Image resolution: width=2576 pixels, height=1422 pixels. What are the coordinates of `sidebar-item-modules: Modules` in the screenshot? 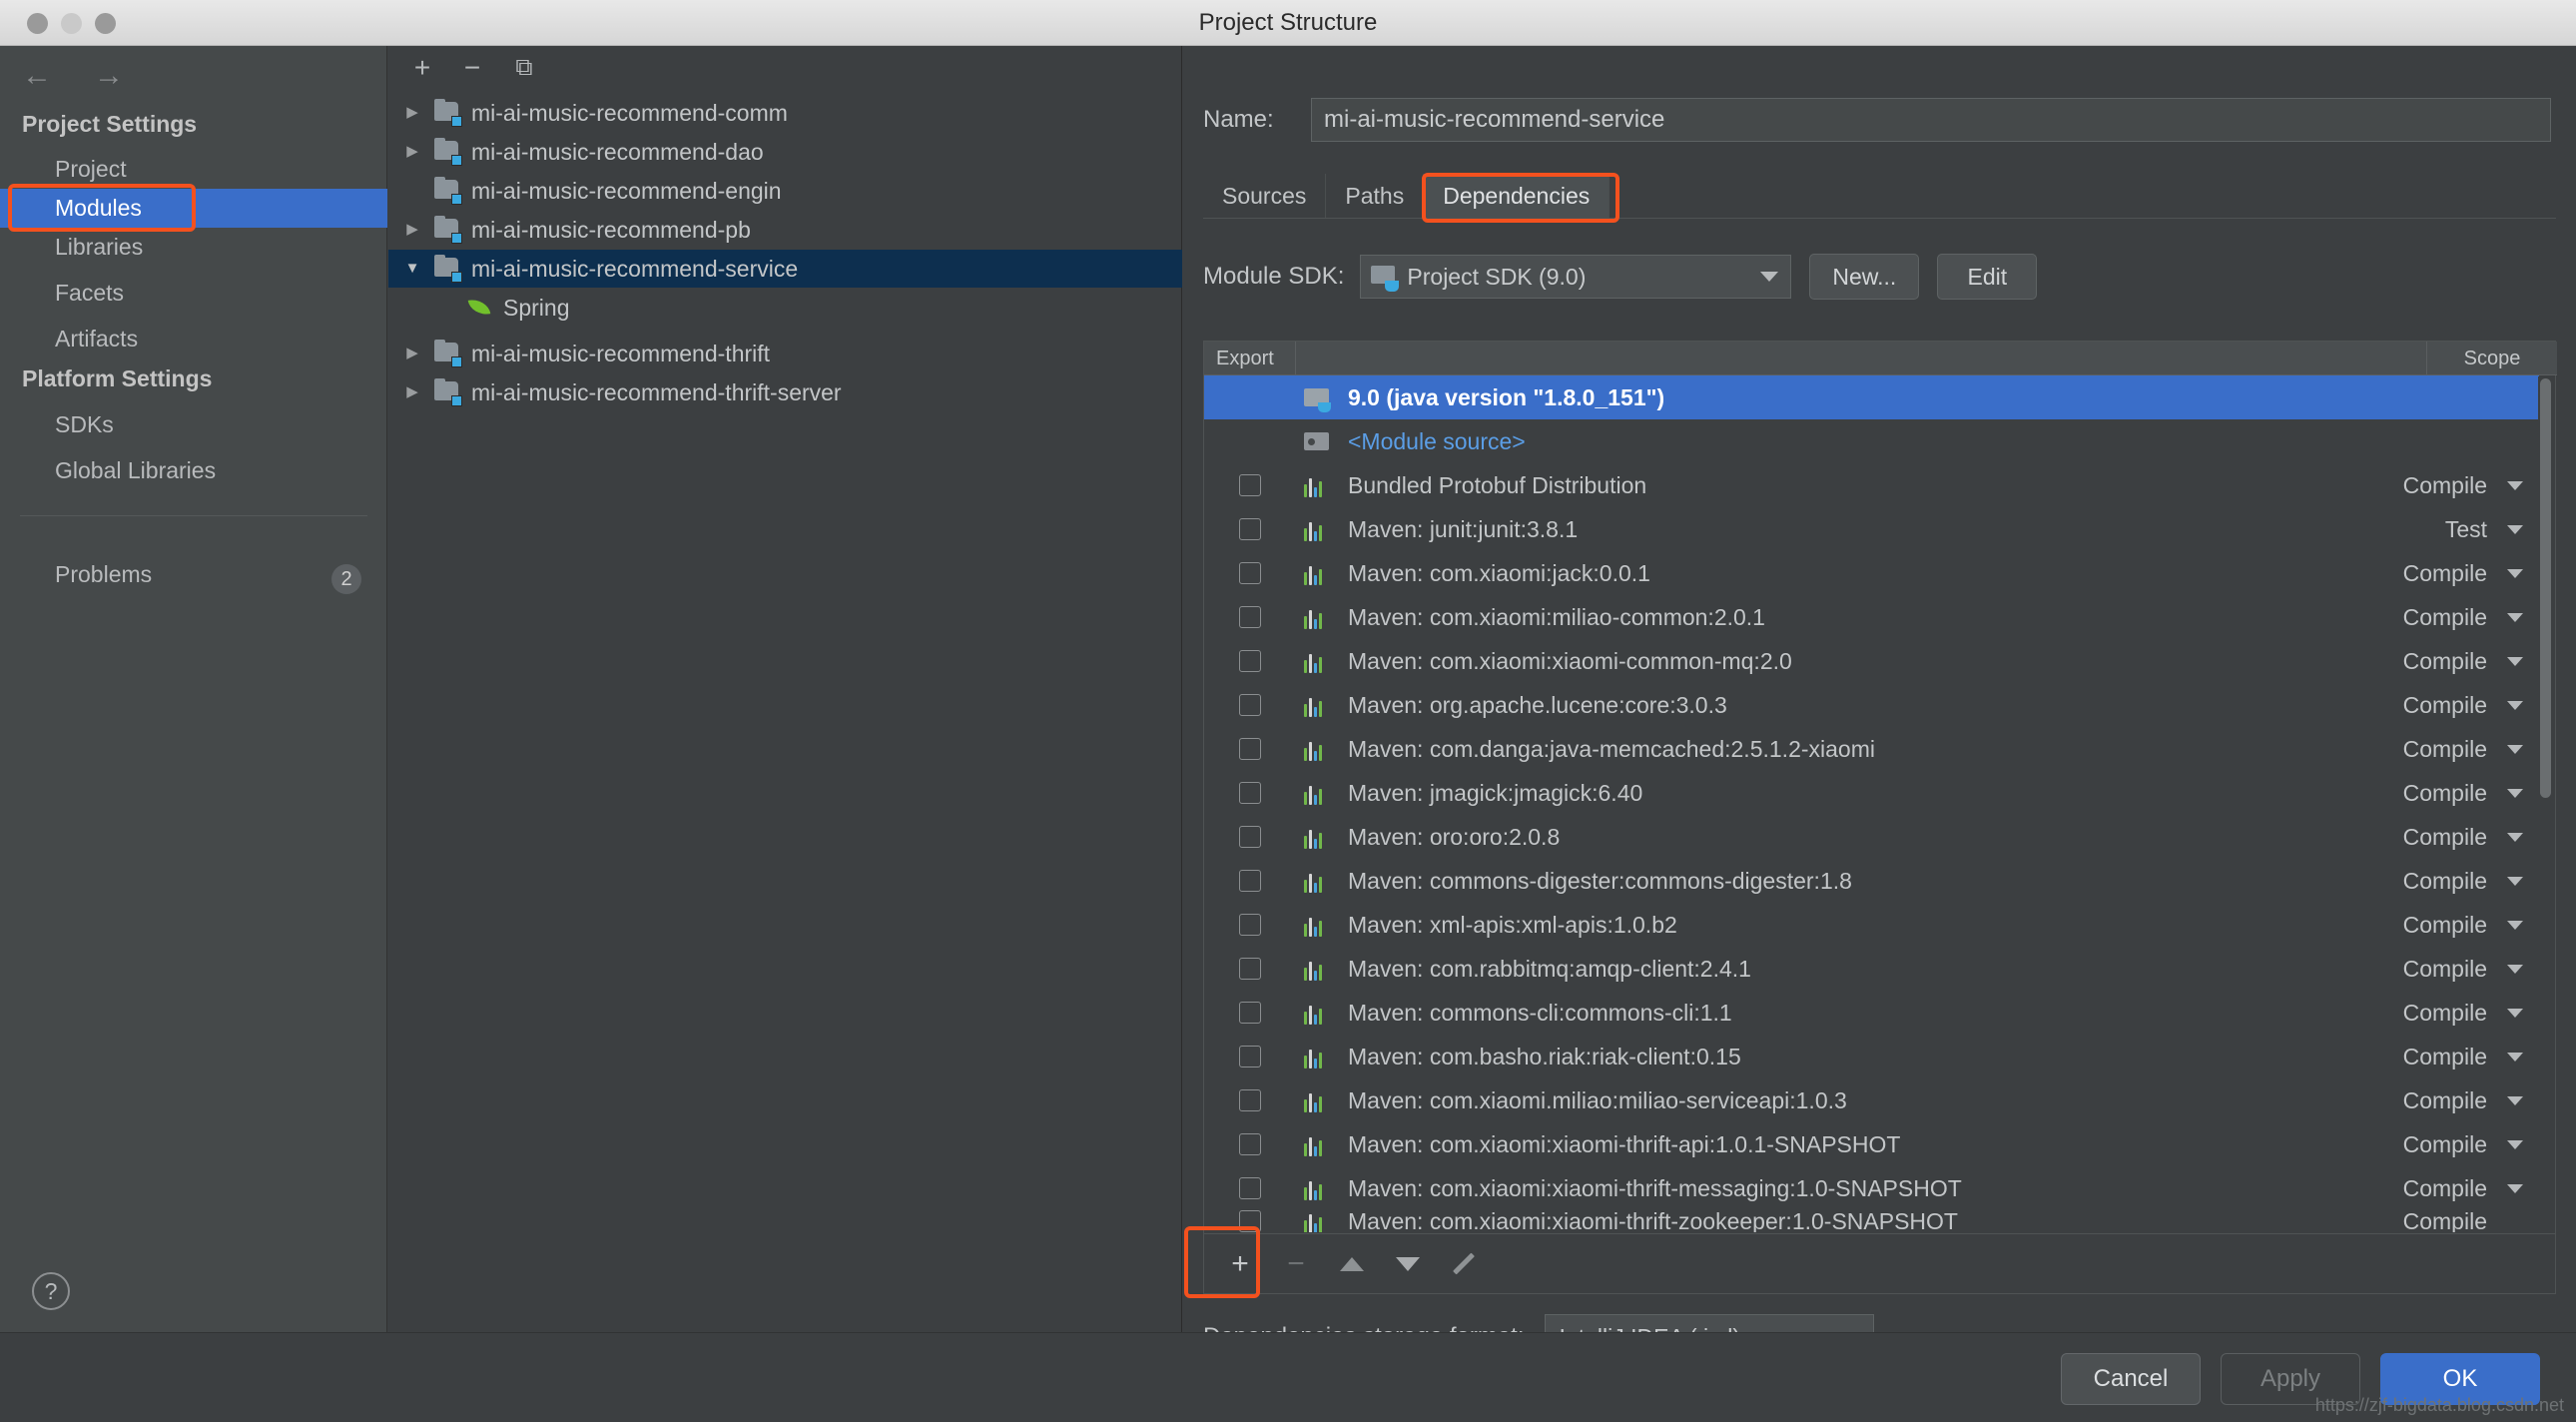 It's located at (194, 208).